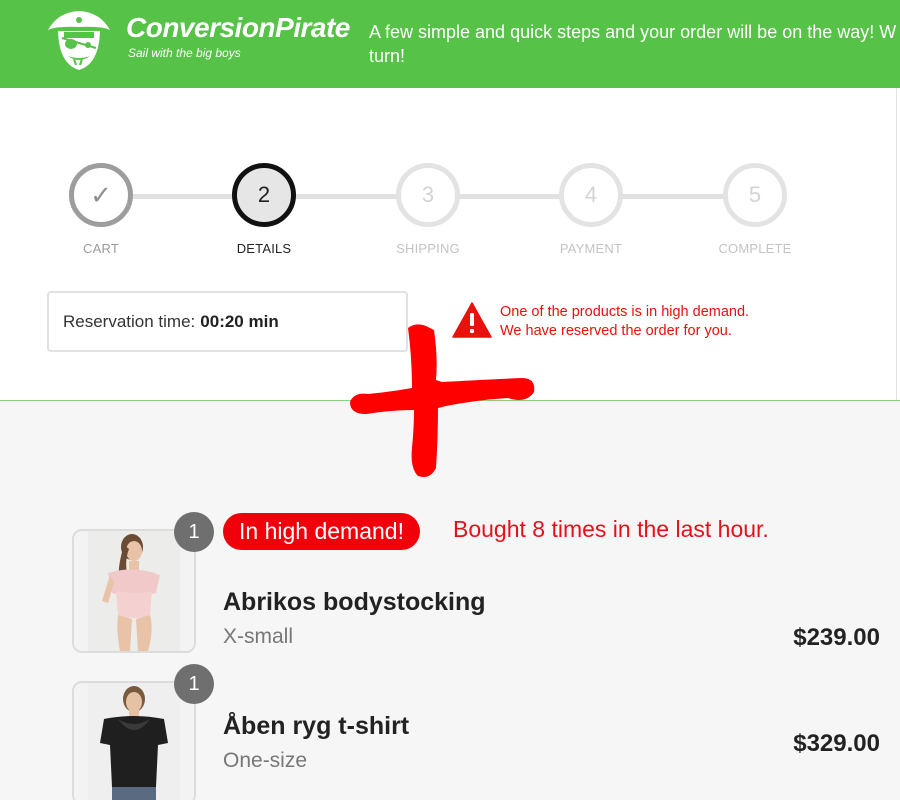 This screenshot has width=900, height=800. Describe the element at coordinates (238, 28) in the screenshot. I see `brand-name: ConversionPirate` at that location.